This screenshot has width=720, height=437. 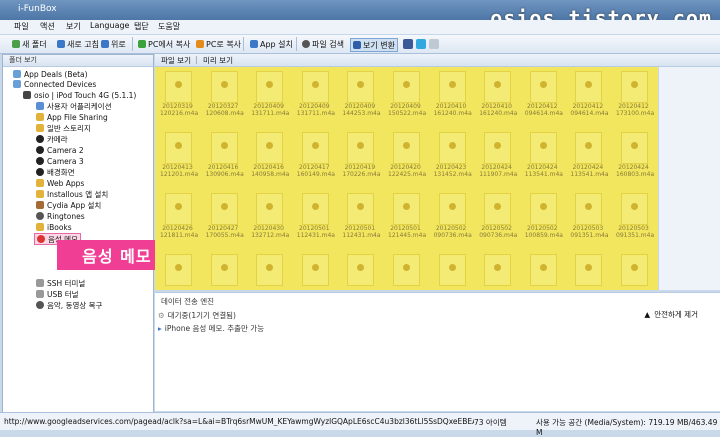 I want to click on file-item: 20120502 100859.m4a, so click(x=544, y=216).